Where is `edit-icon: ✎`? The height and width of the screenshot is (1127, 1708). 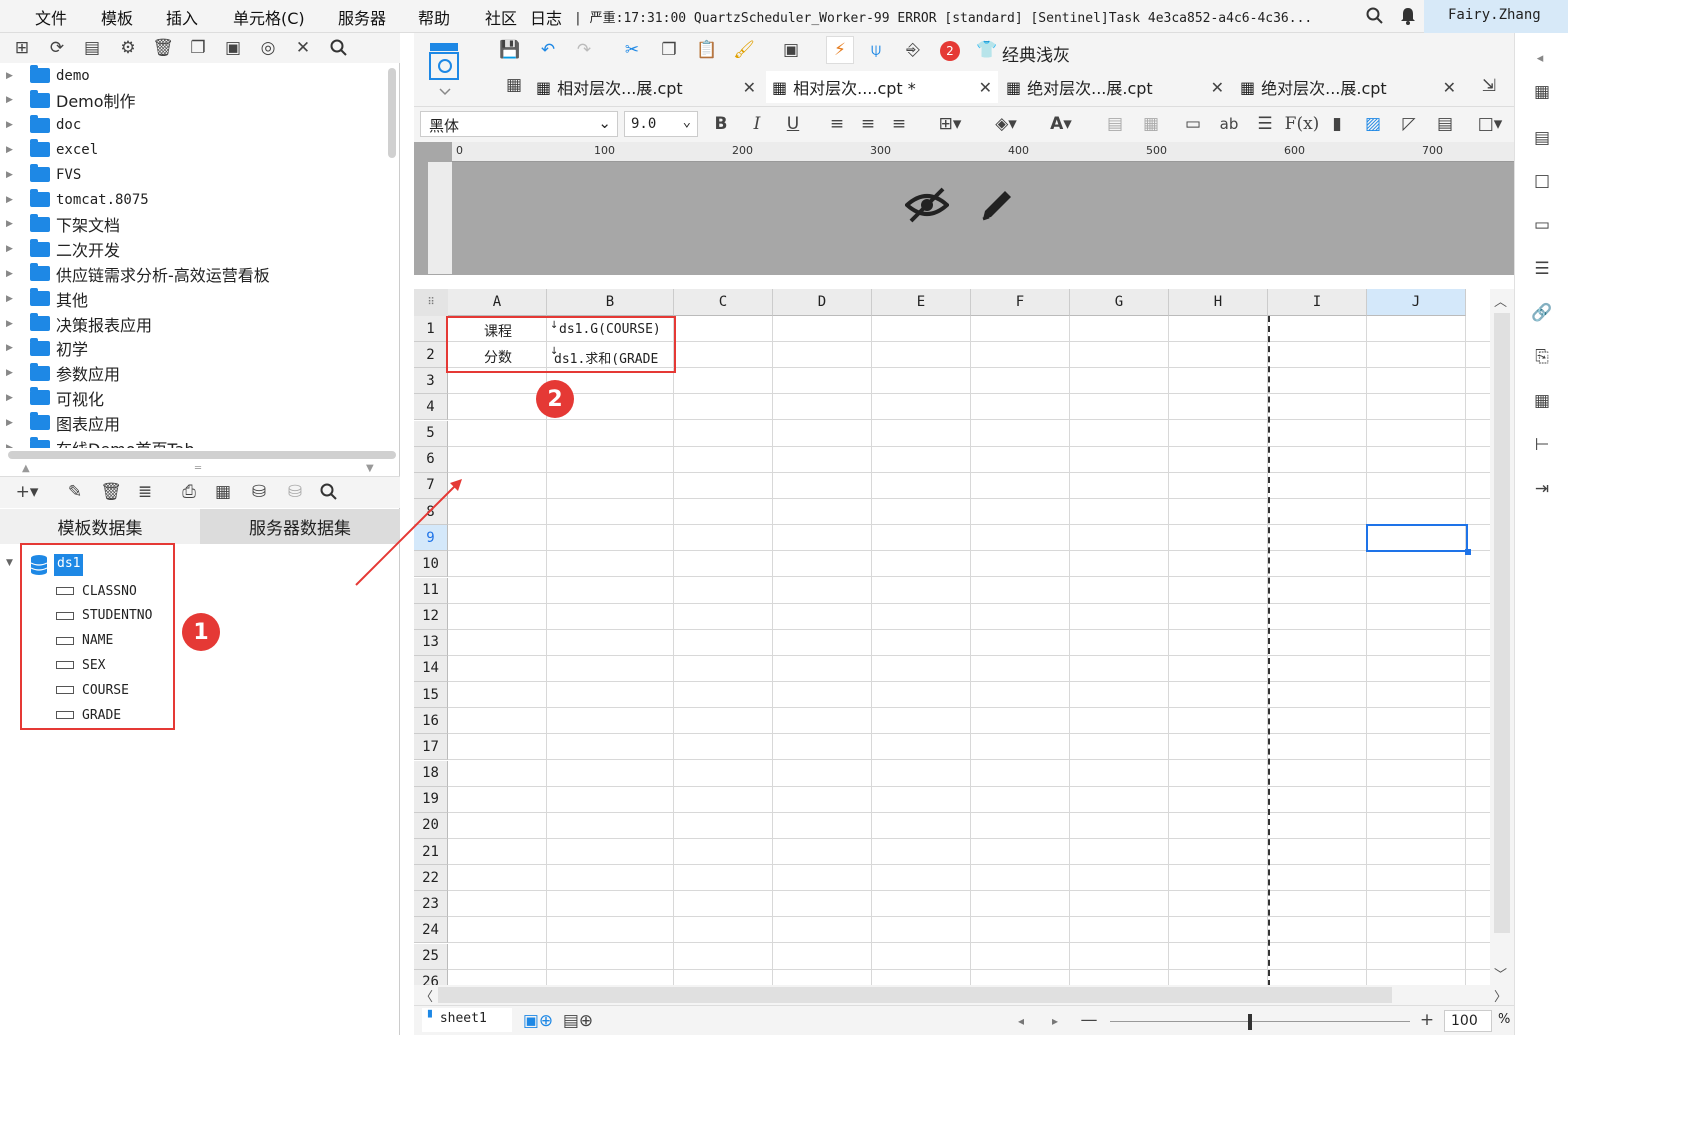
edit-icon: ✎ is located at coordinates (75, 492).